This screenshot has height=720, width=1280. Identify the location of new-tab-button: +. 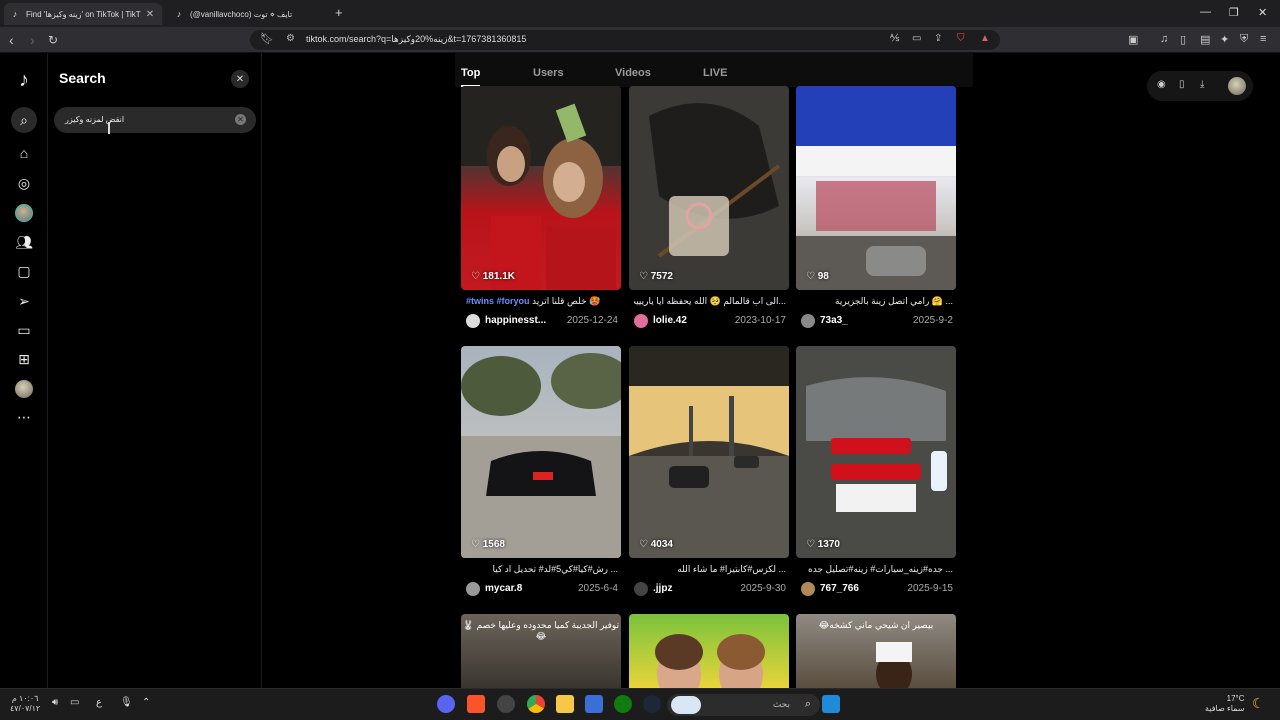
(339, 12).